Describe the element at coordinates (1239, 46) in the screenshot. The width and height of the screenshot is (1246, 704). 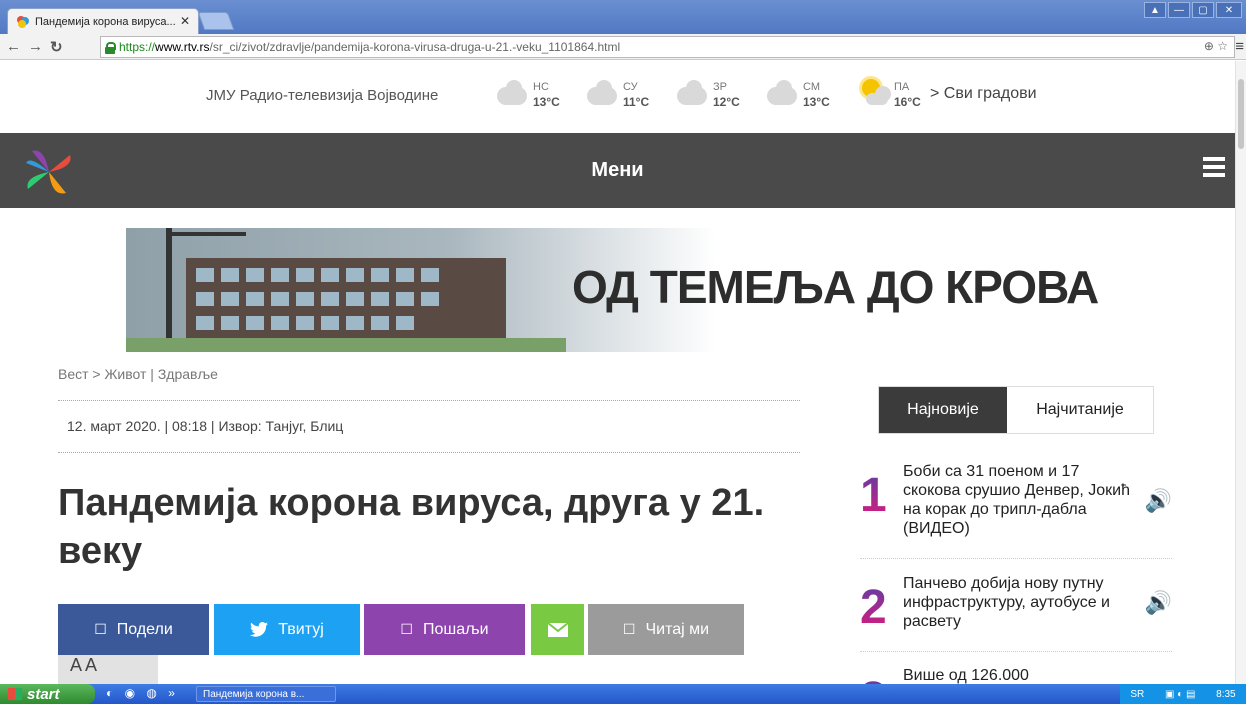
I see `browser-menu-icon: ≡` at that location.